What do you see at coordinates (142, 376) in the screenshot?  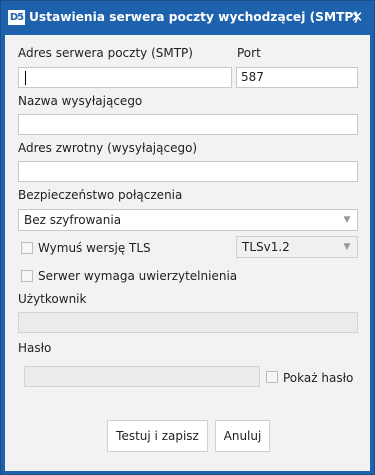 I see `password-input` at bounding box center [142, 376].